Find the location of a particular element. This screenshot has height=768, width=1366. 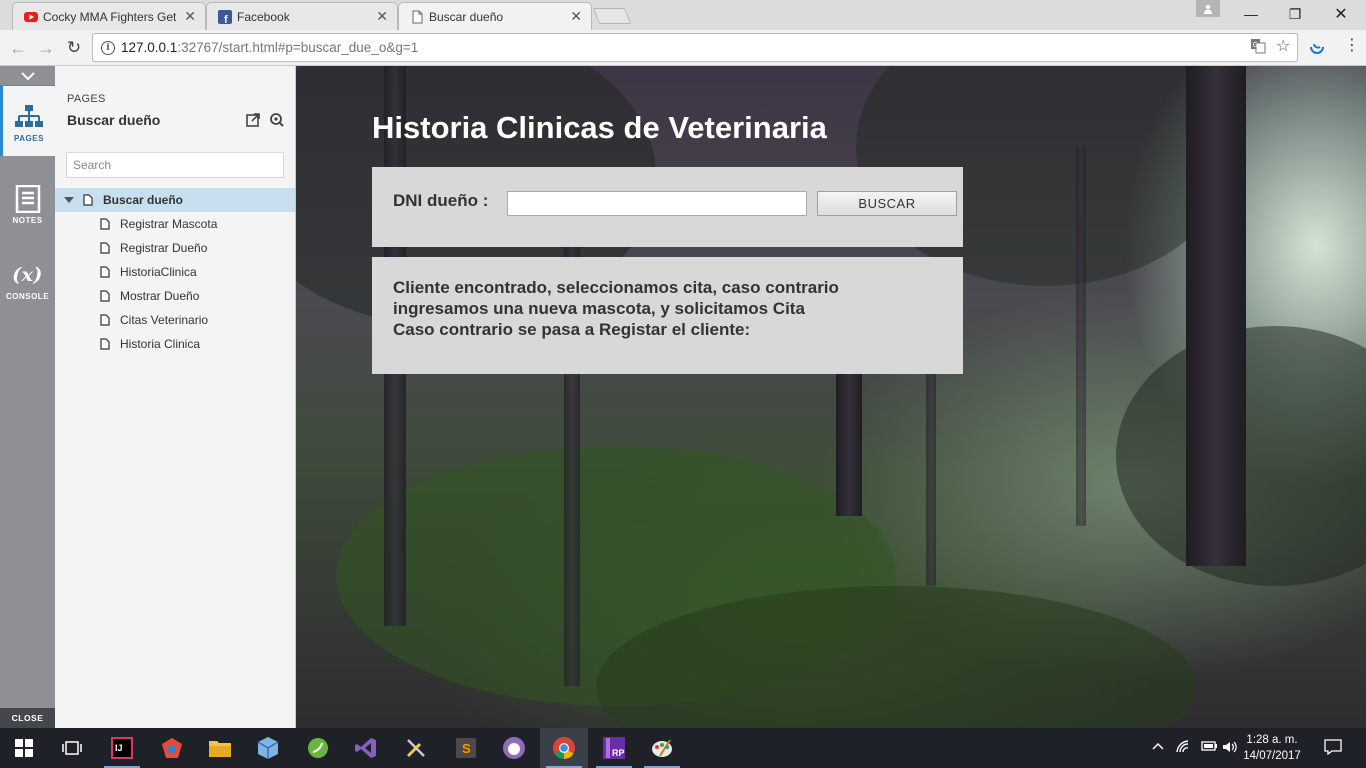

tree-item-buscar-dueno: Buscar dueño is located at coordinates (175, 200).